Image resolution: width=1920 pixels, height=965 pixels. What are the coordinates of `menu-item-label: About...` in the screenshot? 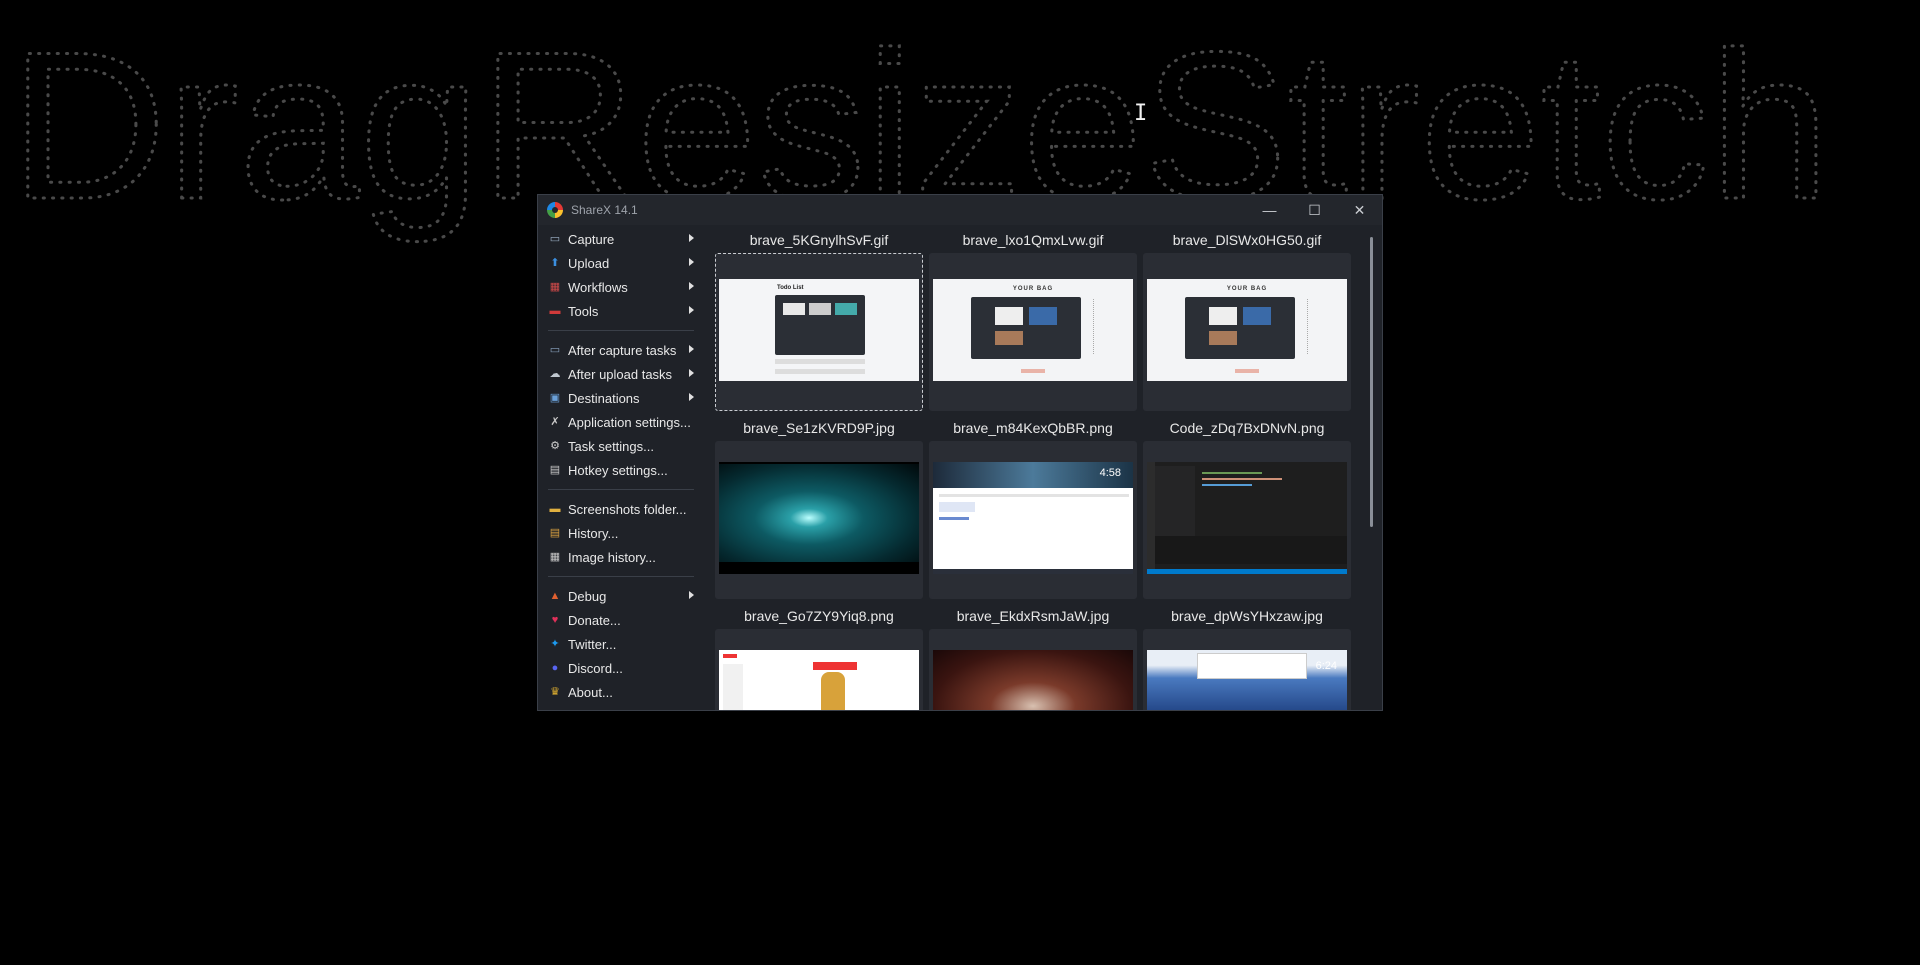 It's located at (590, 692).